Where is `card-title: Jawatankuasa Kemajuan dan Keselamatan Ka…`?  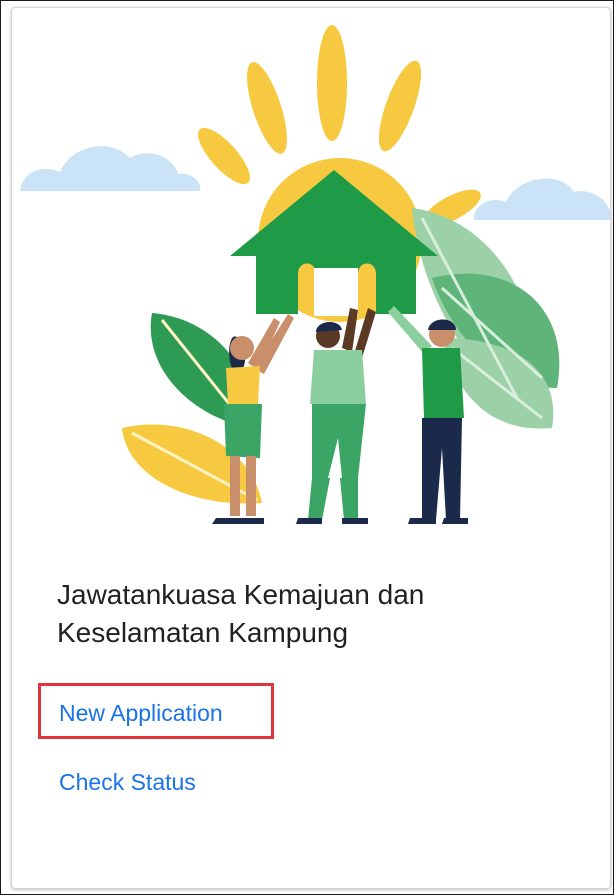
card-title: Jawatankuasa Kemajuan dan Keselamatan Ka… is located at coordinates (241, 613).